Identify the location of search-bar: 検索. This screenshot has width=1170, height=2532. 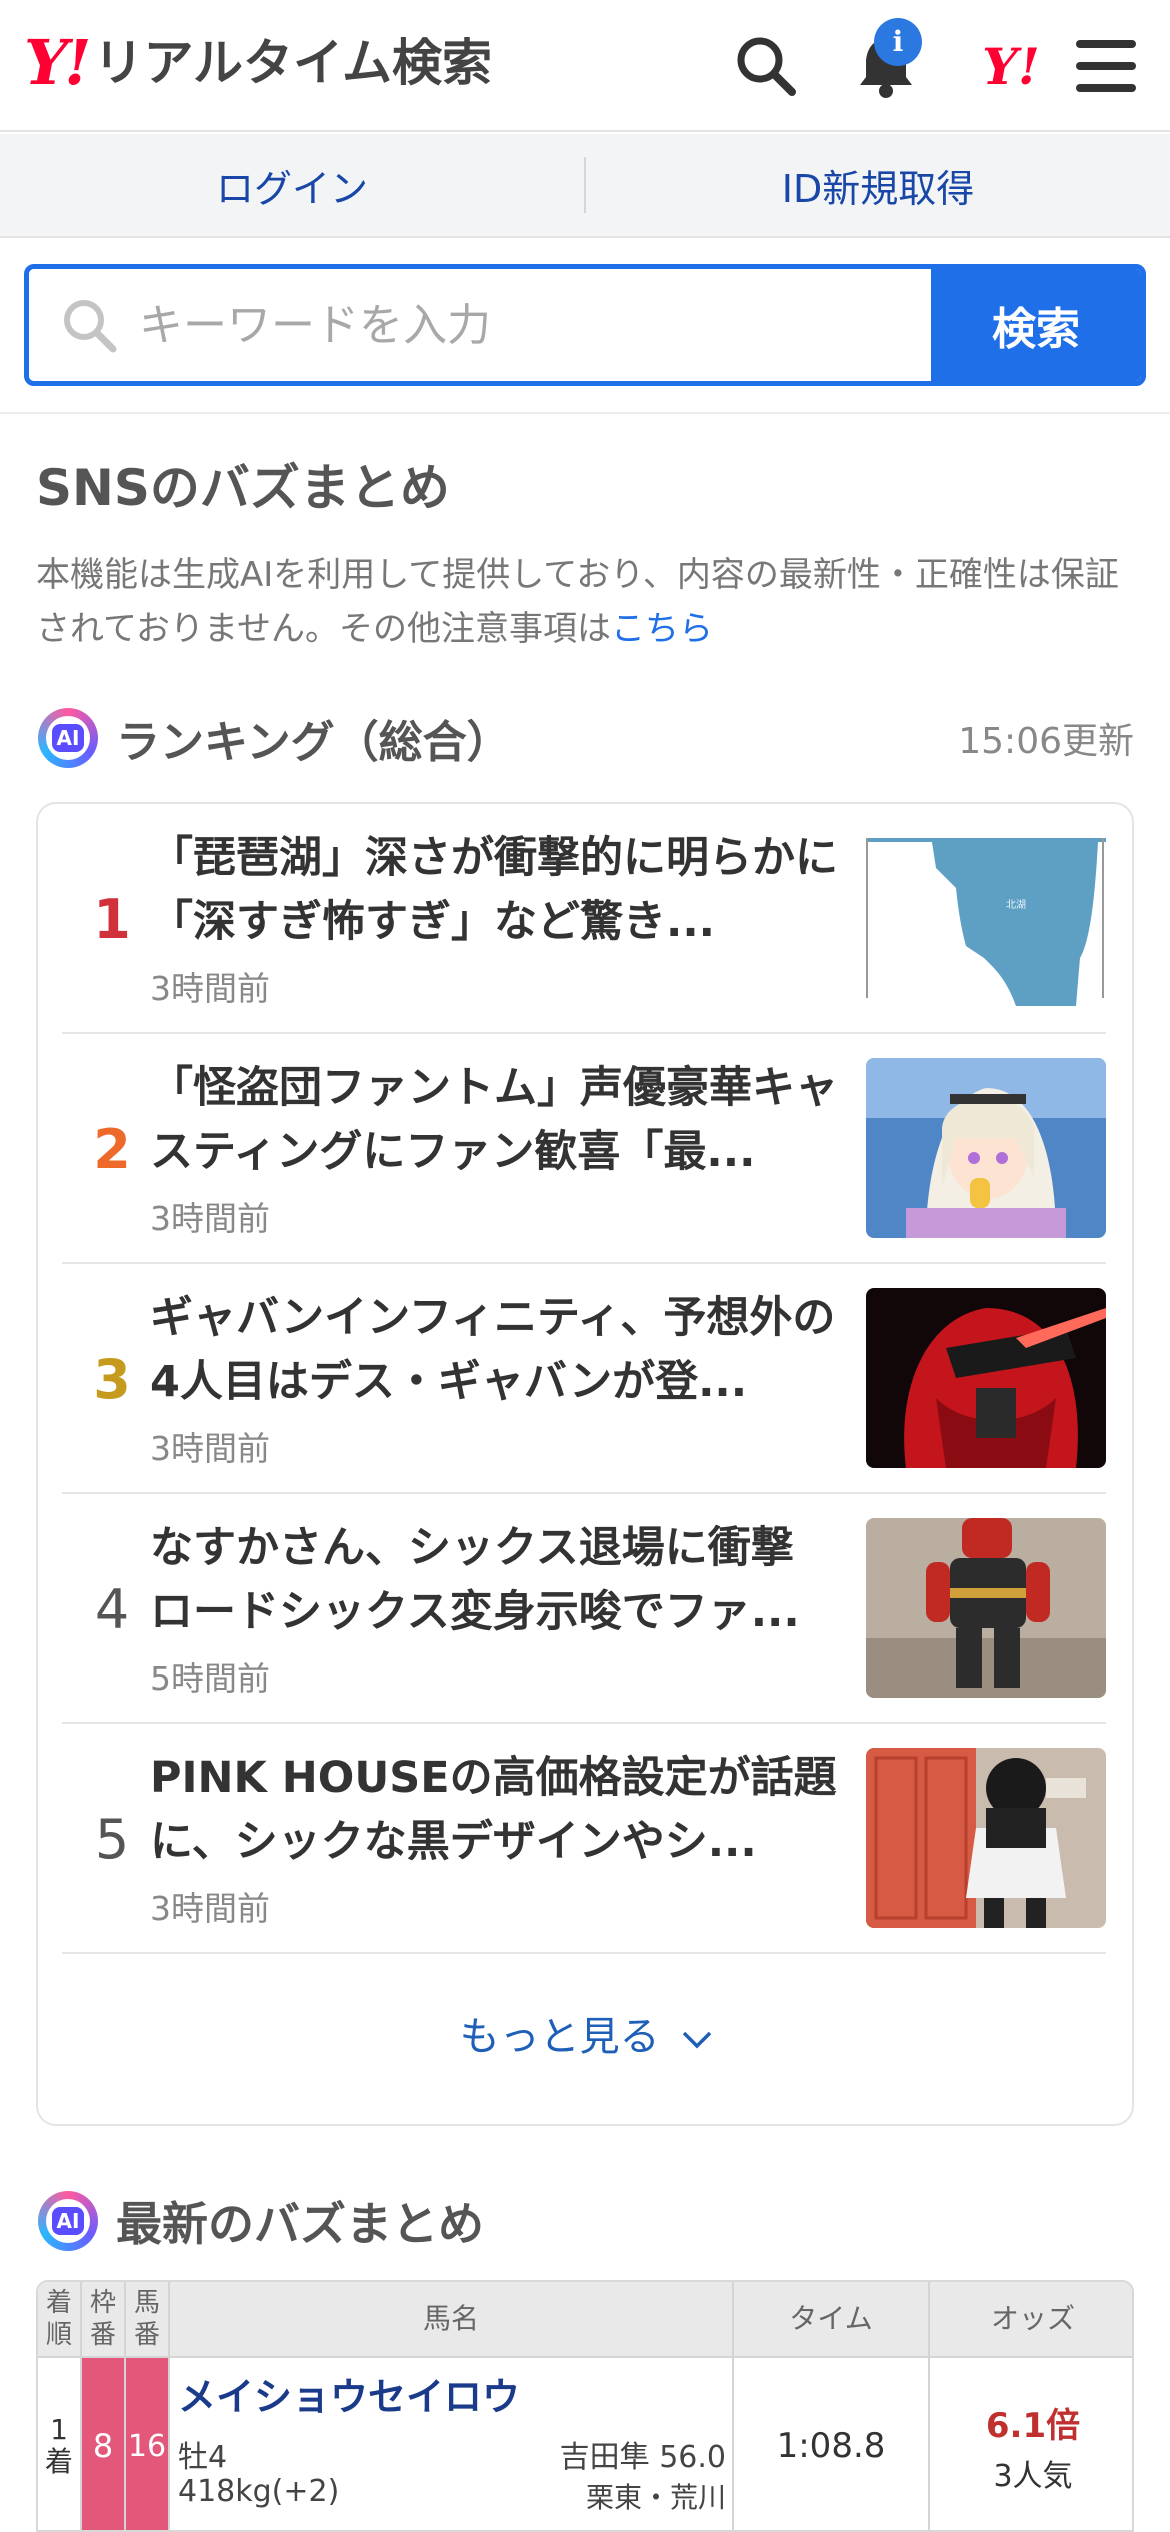
(585, 325).